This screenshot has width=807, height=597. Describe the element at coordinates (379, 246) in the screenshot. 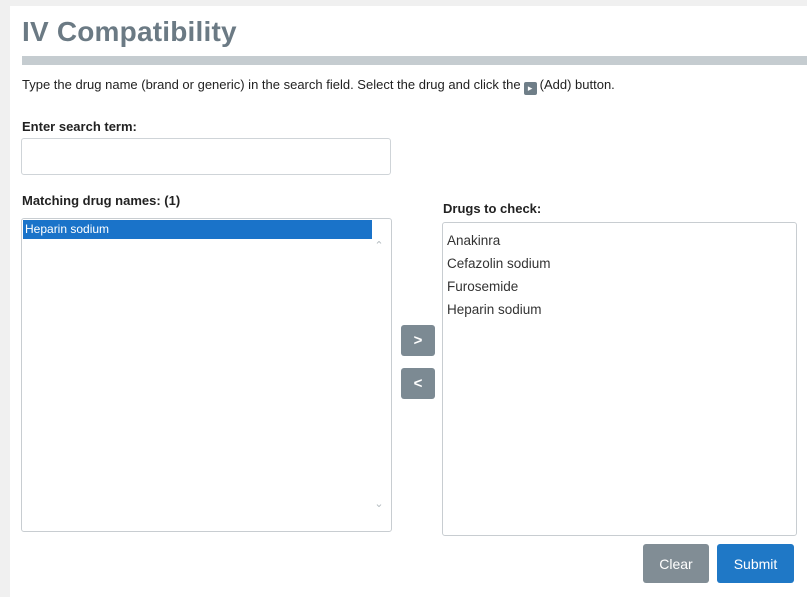

I see `chevron-up-icon: ⌃` at that location.